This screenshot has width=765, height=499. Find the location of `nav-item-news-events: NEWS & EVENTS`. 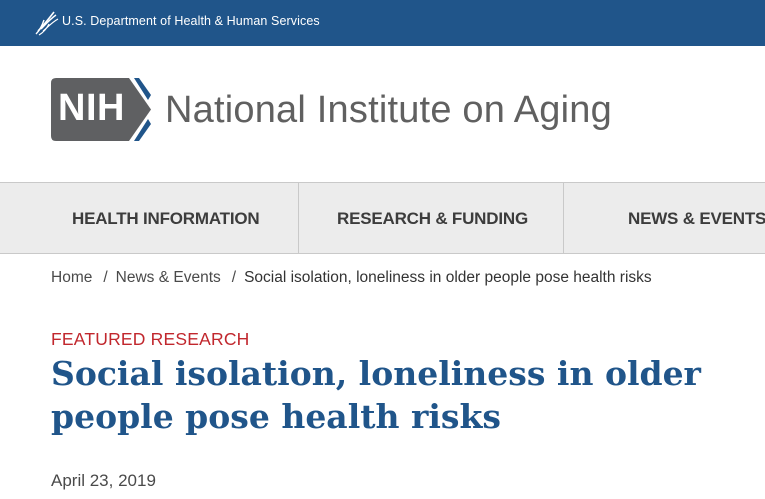

nav-item-news-events: NEWS & EVENTS is located at coordinates (664, 218).